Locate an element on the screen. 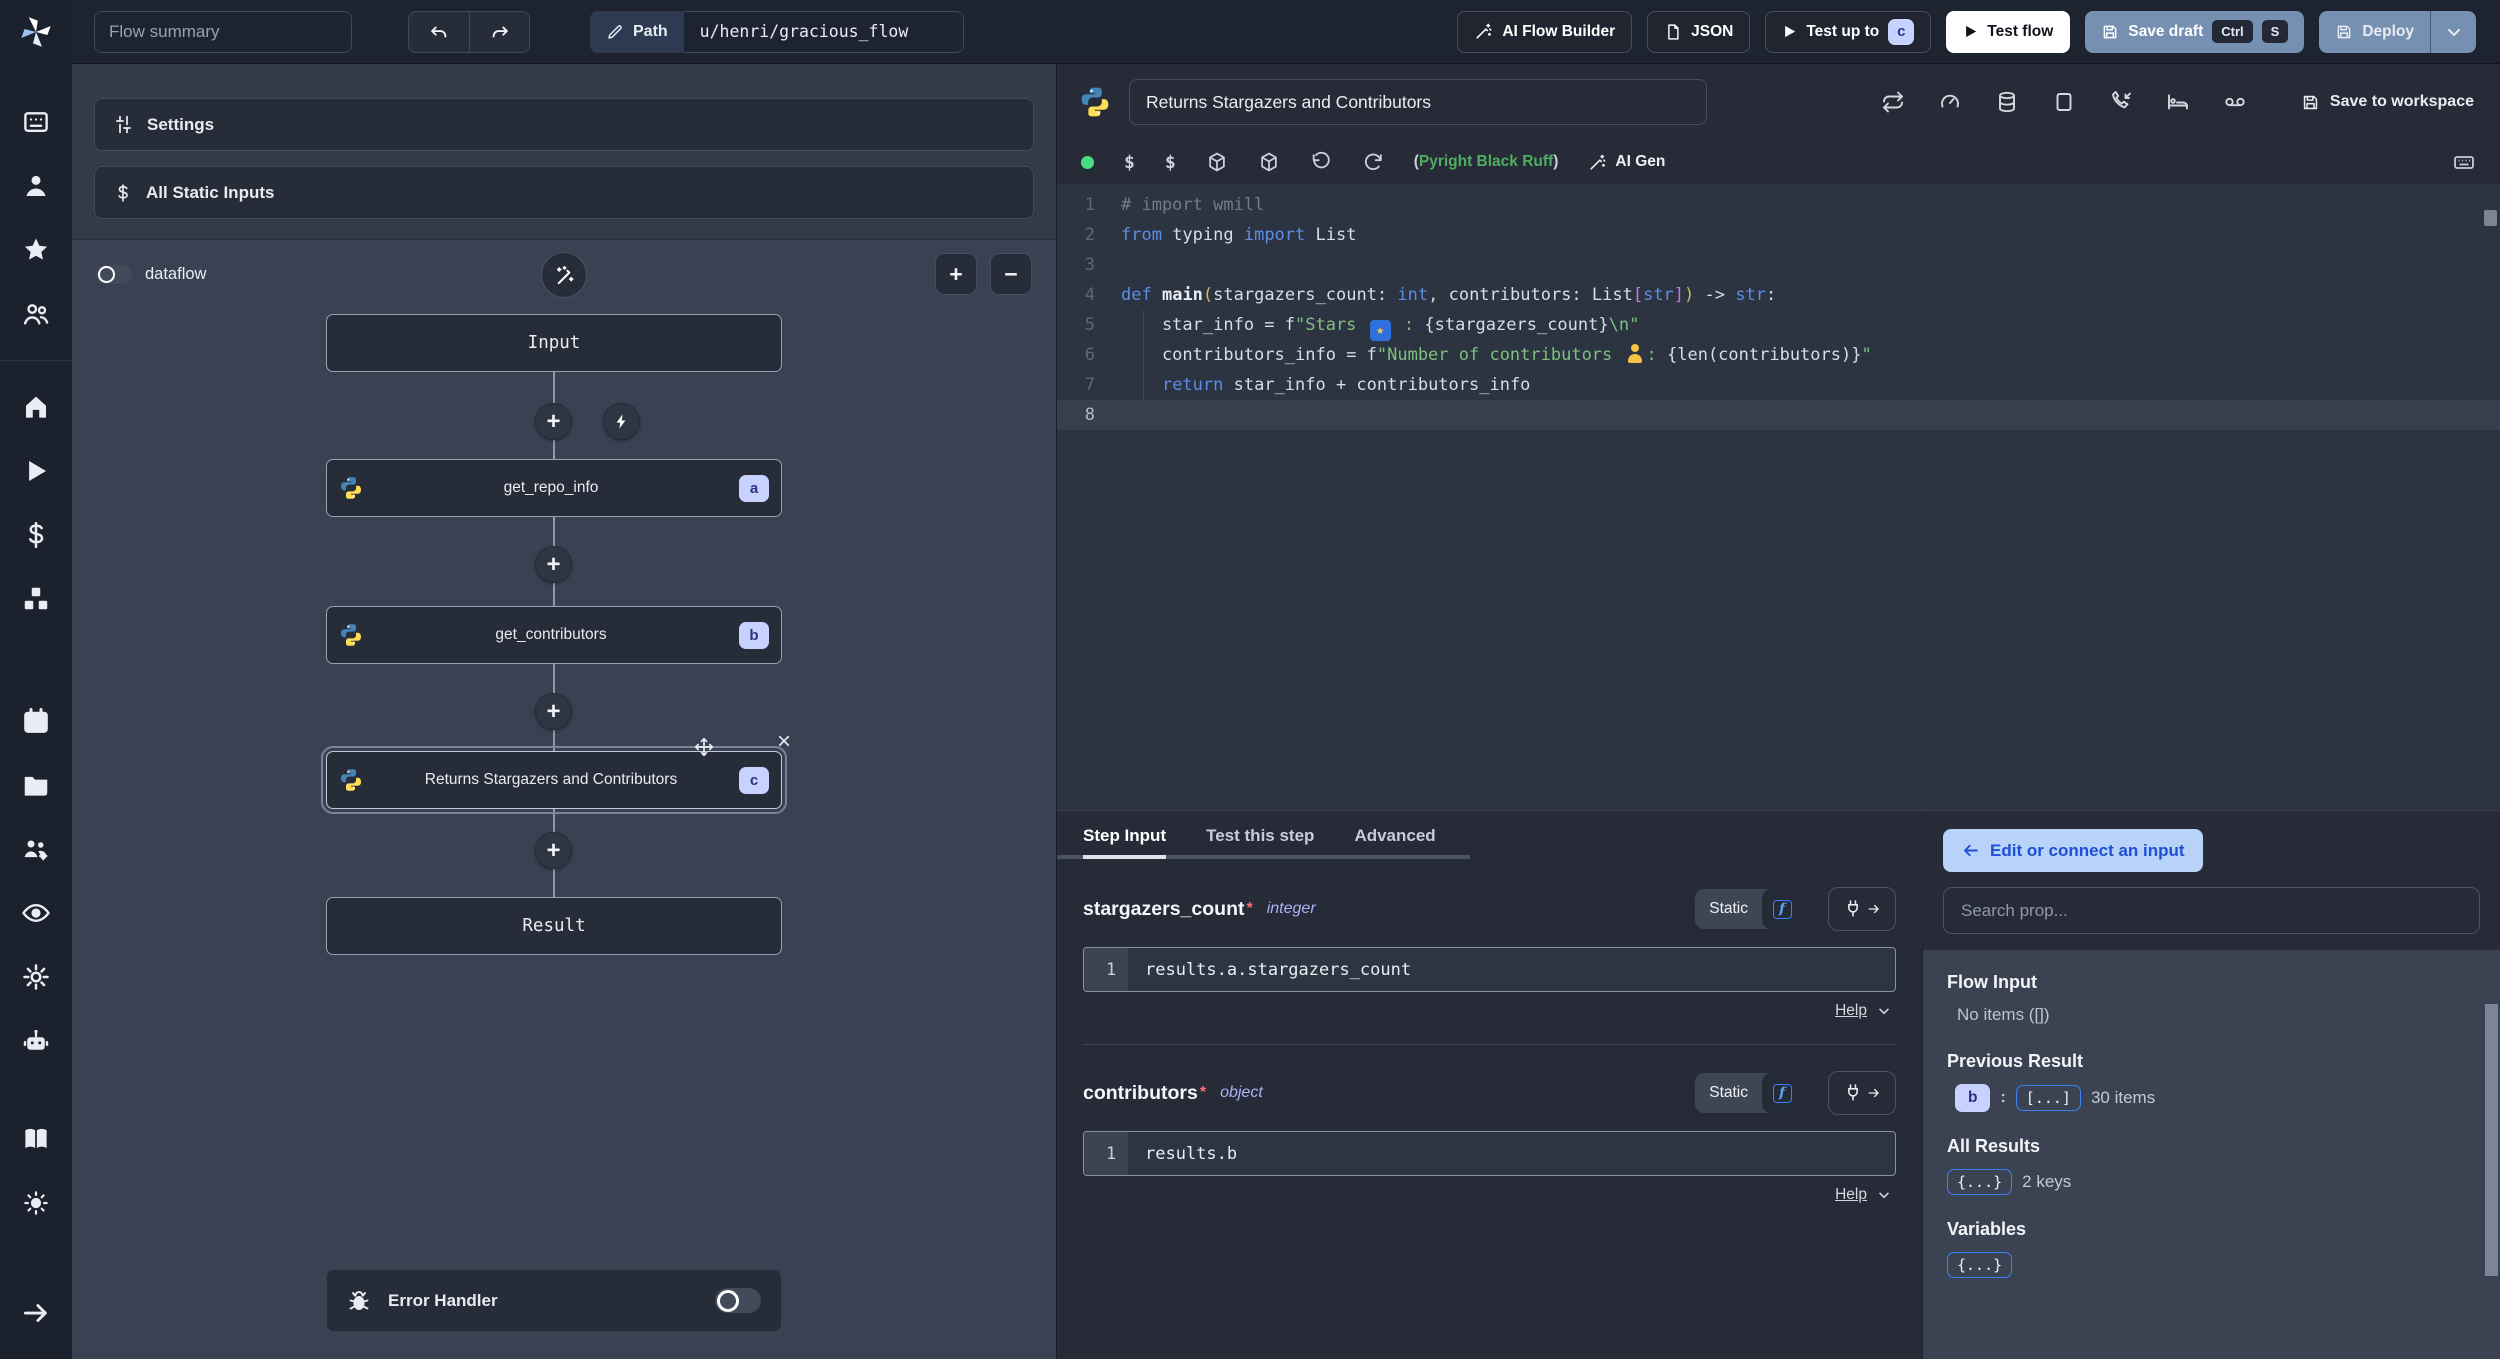 The height and width of the screenshot is (1359, 2500). docs-book-icon is located at coordinates (36, 1139).